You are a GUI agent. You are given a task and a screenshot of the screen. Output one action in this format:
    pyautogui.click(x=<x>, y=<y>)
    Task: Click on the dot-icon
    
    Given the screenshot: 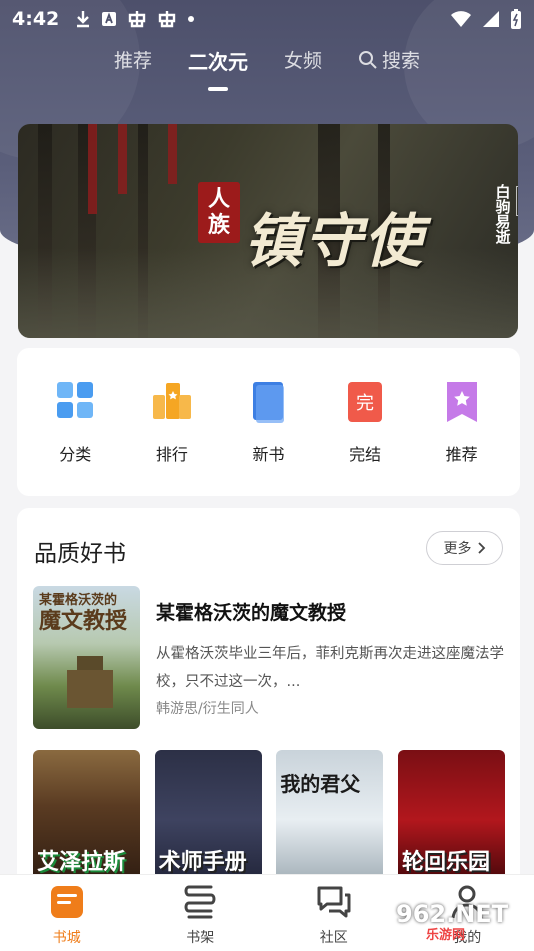 What is the action you would take?
    pyautogui.click(x=191, y=19)
    